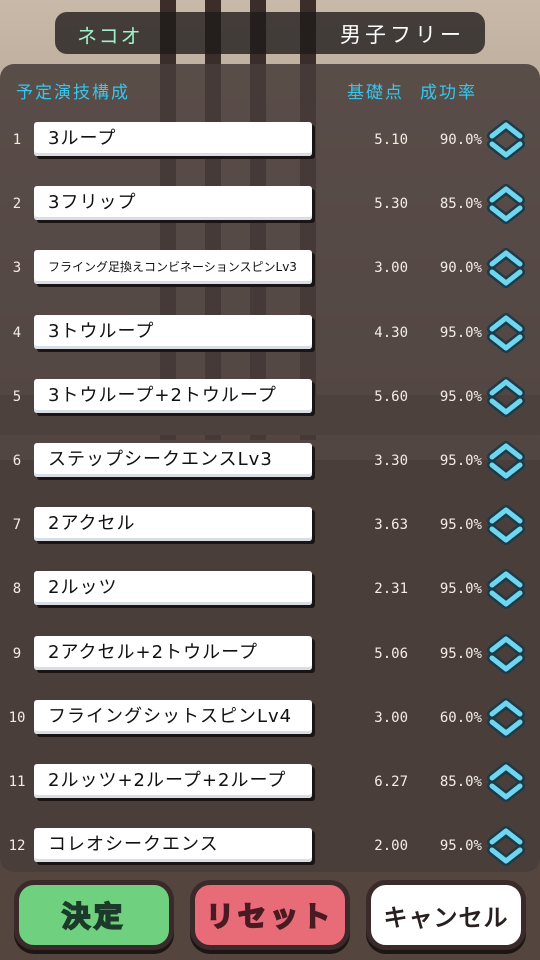  I want to click on element-number: 1, so click(17, 140).